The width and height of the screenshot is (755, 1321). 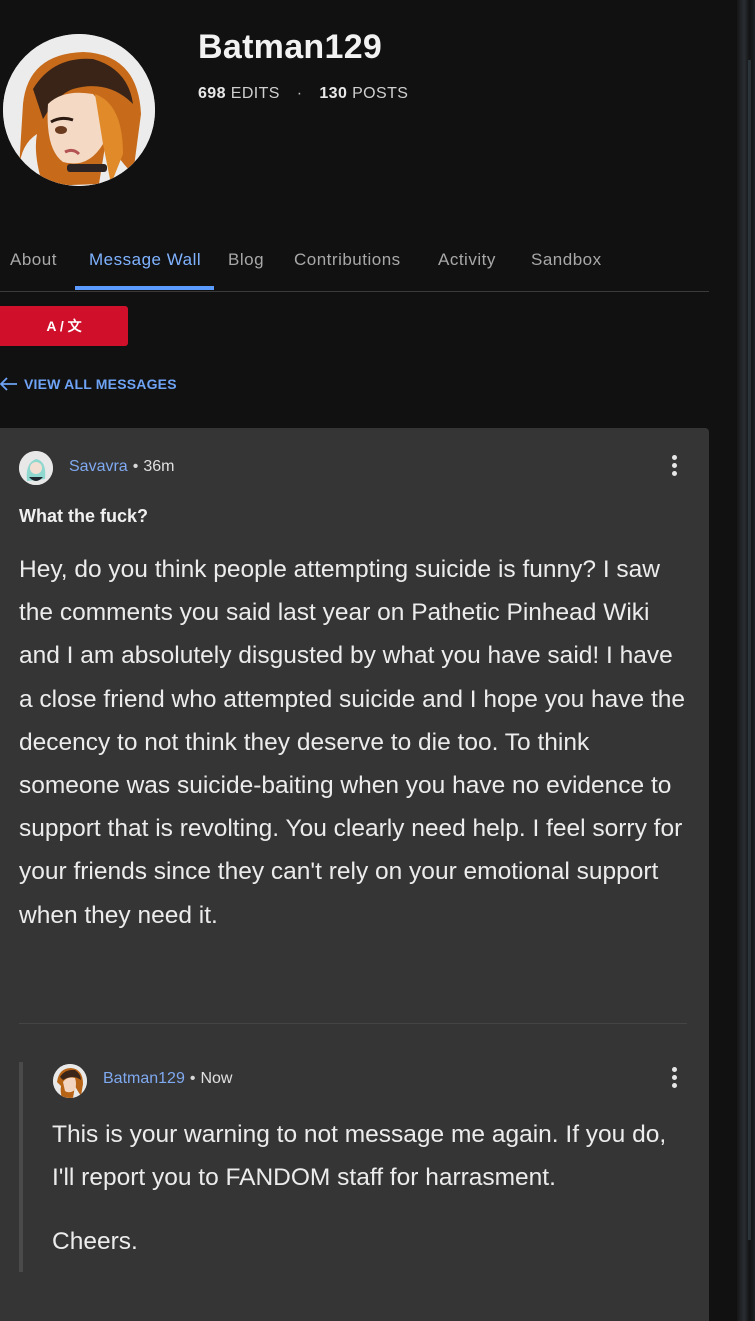 I want to click on reply-author-avatar, so click(x=70, y=1081).